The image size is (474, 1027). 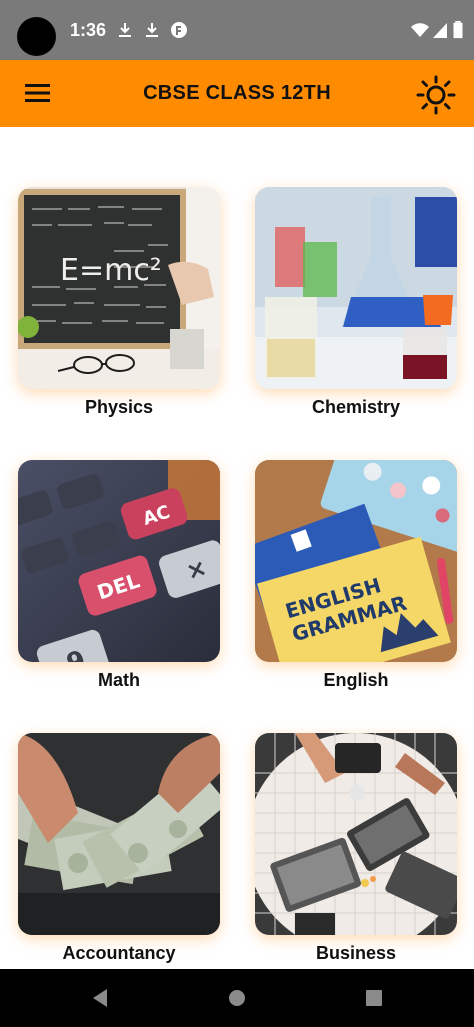 I want to click on app-bar: CBSE CLASS 12TH, so click(x=237, y=93).